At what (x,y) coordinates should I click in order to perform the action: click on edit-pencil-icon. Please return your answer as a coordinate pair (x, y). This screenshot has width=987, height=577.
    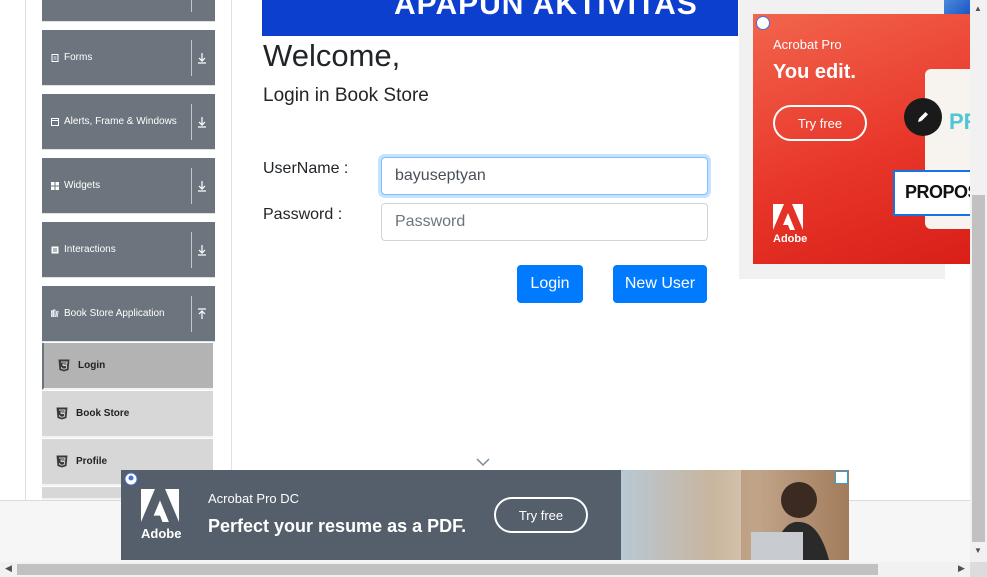
    Looking at the image, I should click on (923, 117).